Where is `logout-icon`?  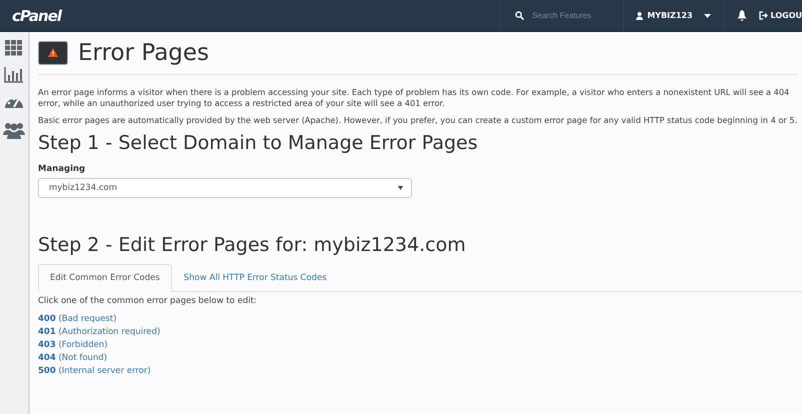
logout-icon is located at coordinates (763, 15).